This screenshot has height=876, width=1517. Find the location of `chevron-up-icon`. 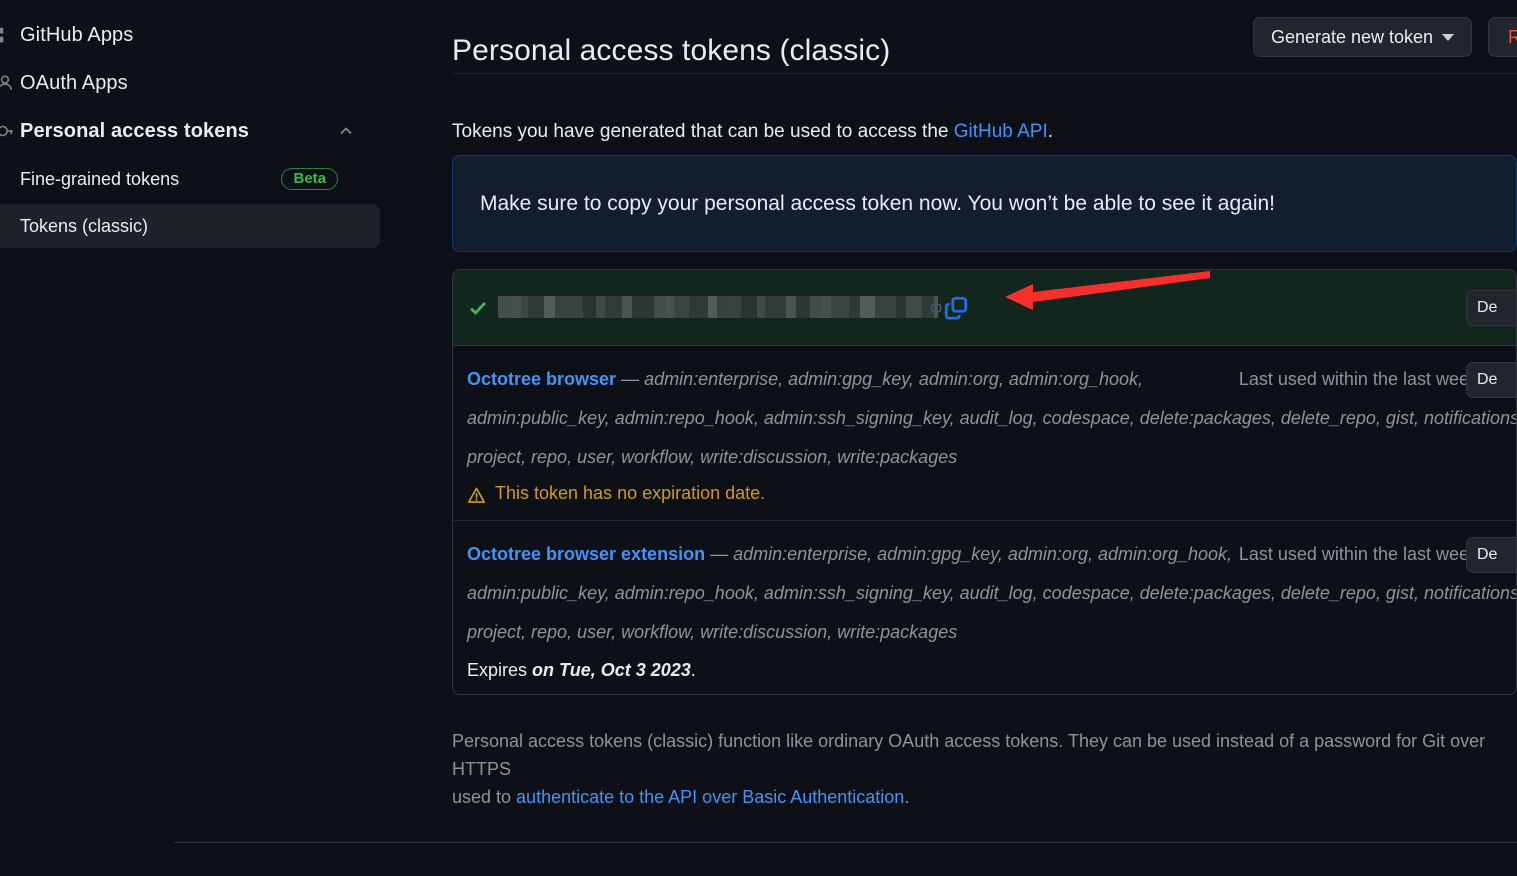

chevron-up-icon is located at coordinates (346, 131).